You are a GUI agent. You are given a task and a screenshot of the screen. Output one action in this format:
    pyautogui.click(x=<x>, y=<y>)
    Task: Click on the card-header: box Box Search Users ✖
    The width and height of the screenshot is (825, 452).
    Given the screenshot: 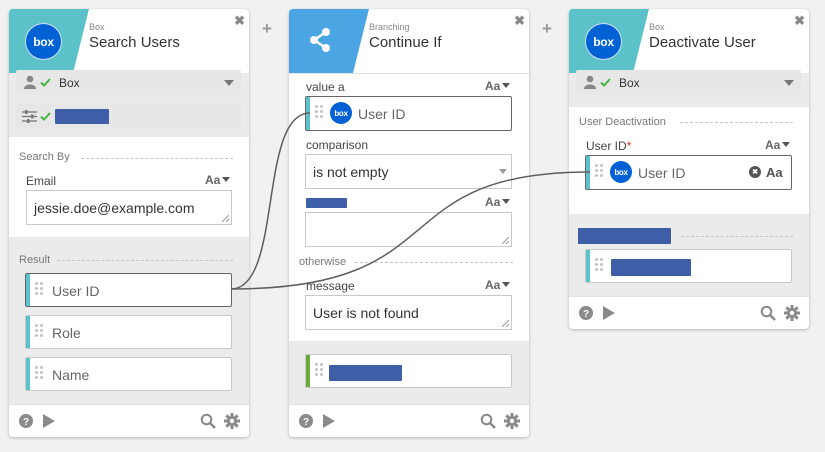 What is the action you would take?
    pyautogui.click(x=129, y=41)
    